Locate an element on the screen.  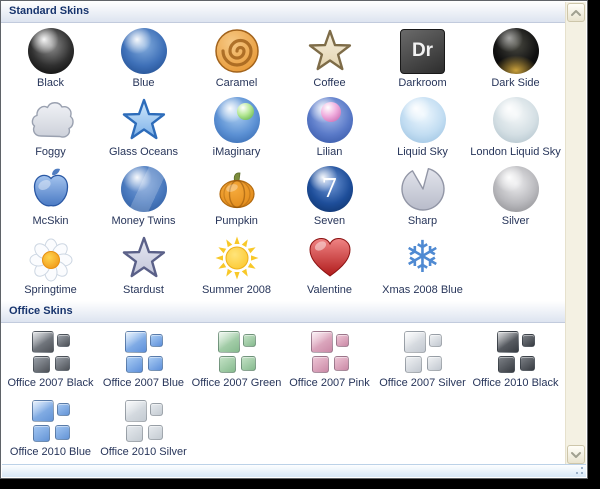
skin-item-office-2007-silver: Office 2007 Silver is located at coordinates (422, 359).